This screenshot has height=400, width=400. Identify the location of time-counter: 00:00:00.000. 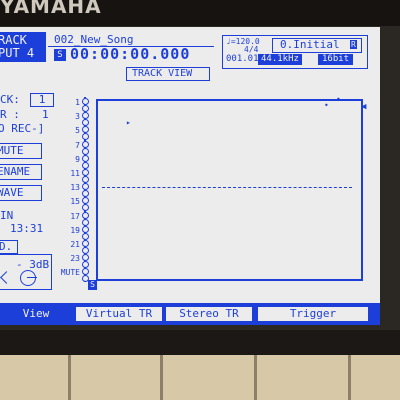
(130, 54).